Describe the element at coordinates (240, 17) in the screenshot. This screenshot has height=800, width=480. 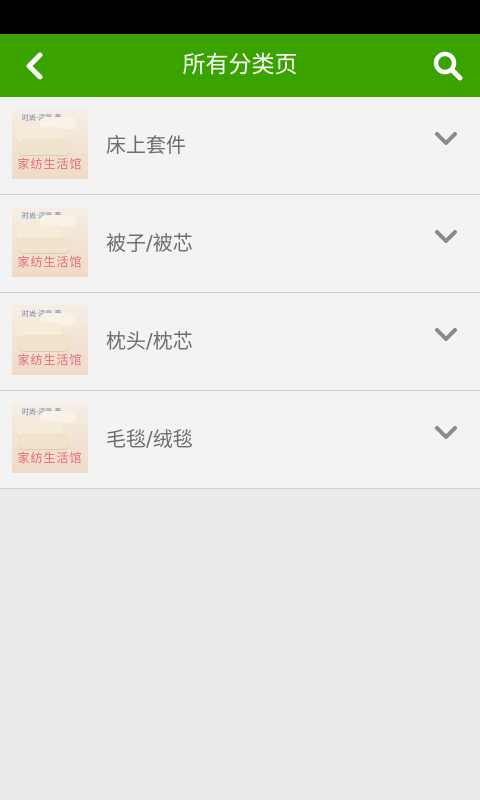
I see `status-bar` at that location.